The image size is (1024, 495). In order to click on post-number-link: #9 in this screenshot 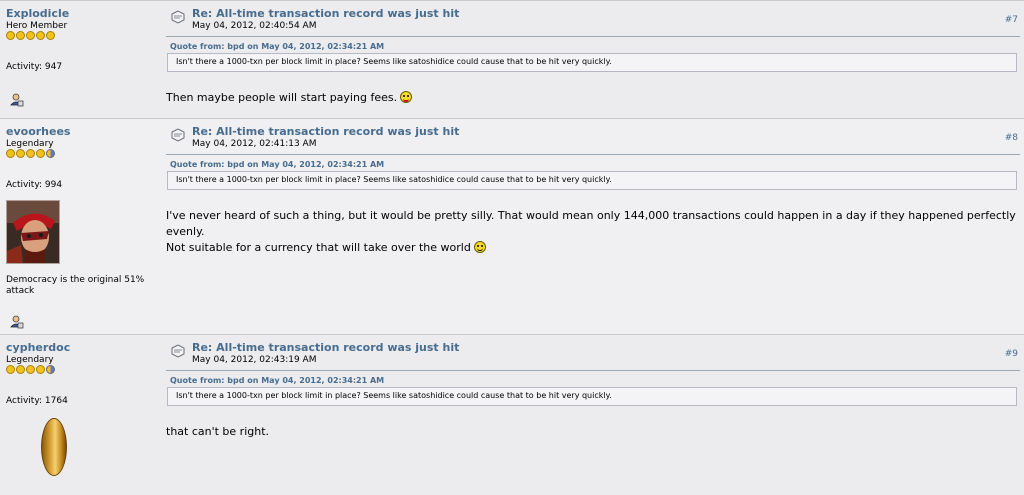, I will do `click(1011, 354)`.